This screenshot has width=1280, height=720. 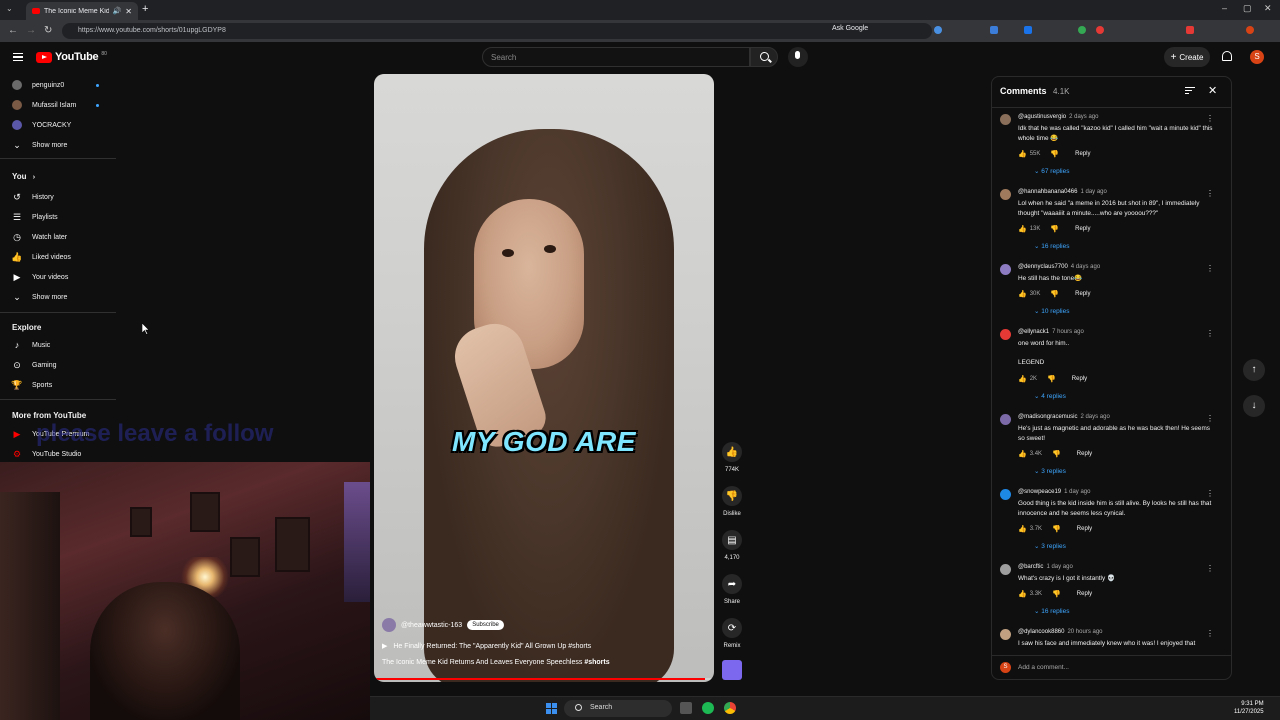 I want to click on windows-start-icon, so click(x=551, y=708).